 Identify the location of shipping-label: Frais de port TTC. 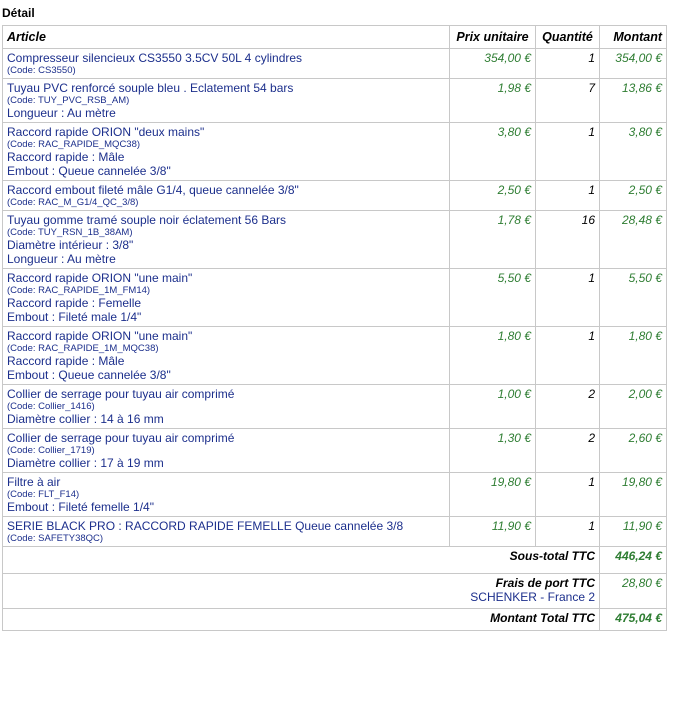
(545, 583).